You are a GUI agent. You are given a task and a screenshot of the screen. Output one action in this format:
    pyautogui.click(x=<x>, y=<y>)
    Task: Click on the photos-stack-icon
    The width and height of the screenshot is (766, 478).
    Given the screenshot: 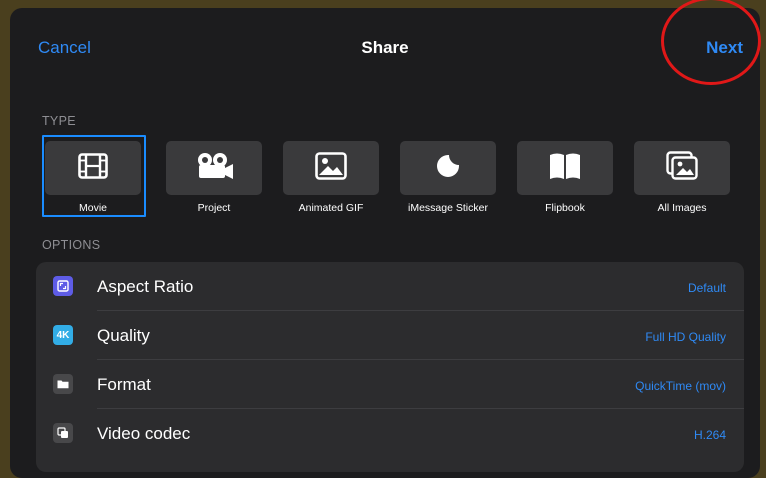 What is the action you would take?
    pyautogui.click(x=682, y=168)
    